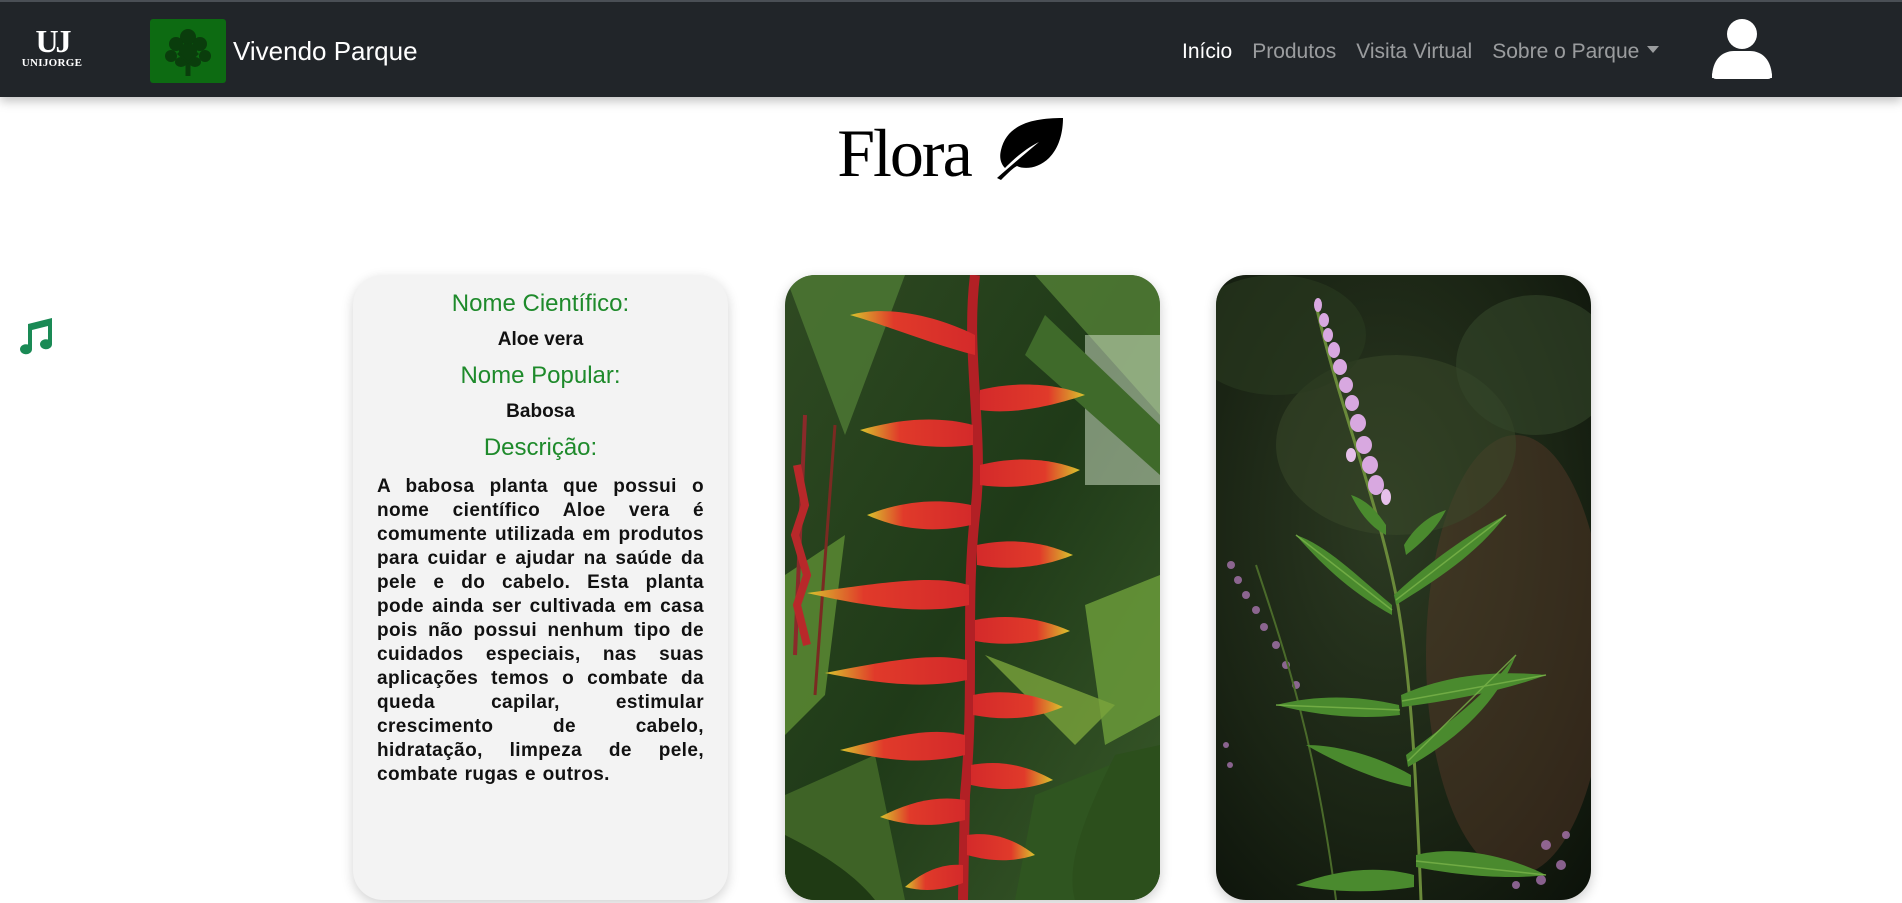  I want to click on nav-link-inicio: Início, so click(1207, 52).